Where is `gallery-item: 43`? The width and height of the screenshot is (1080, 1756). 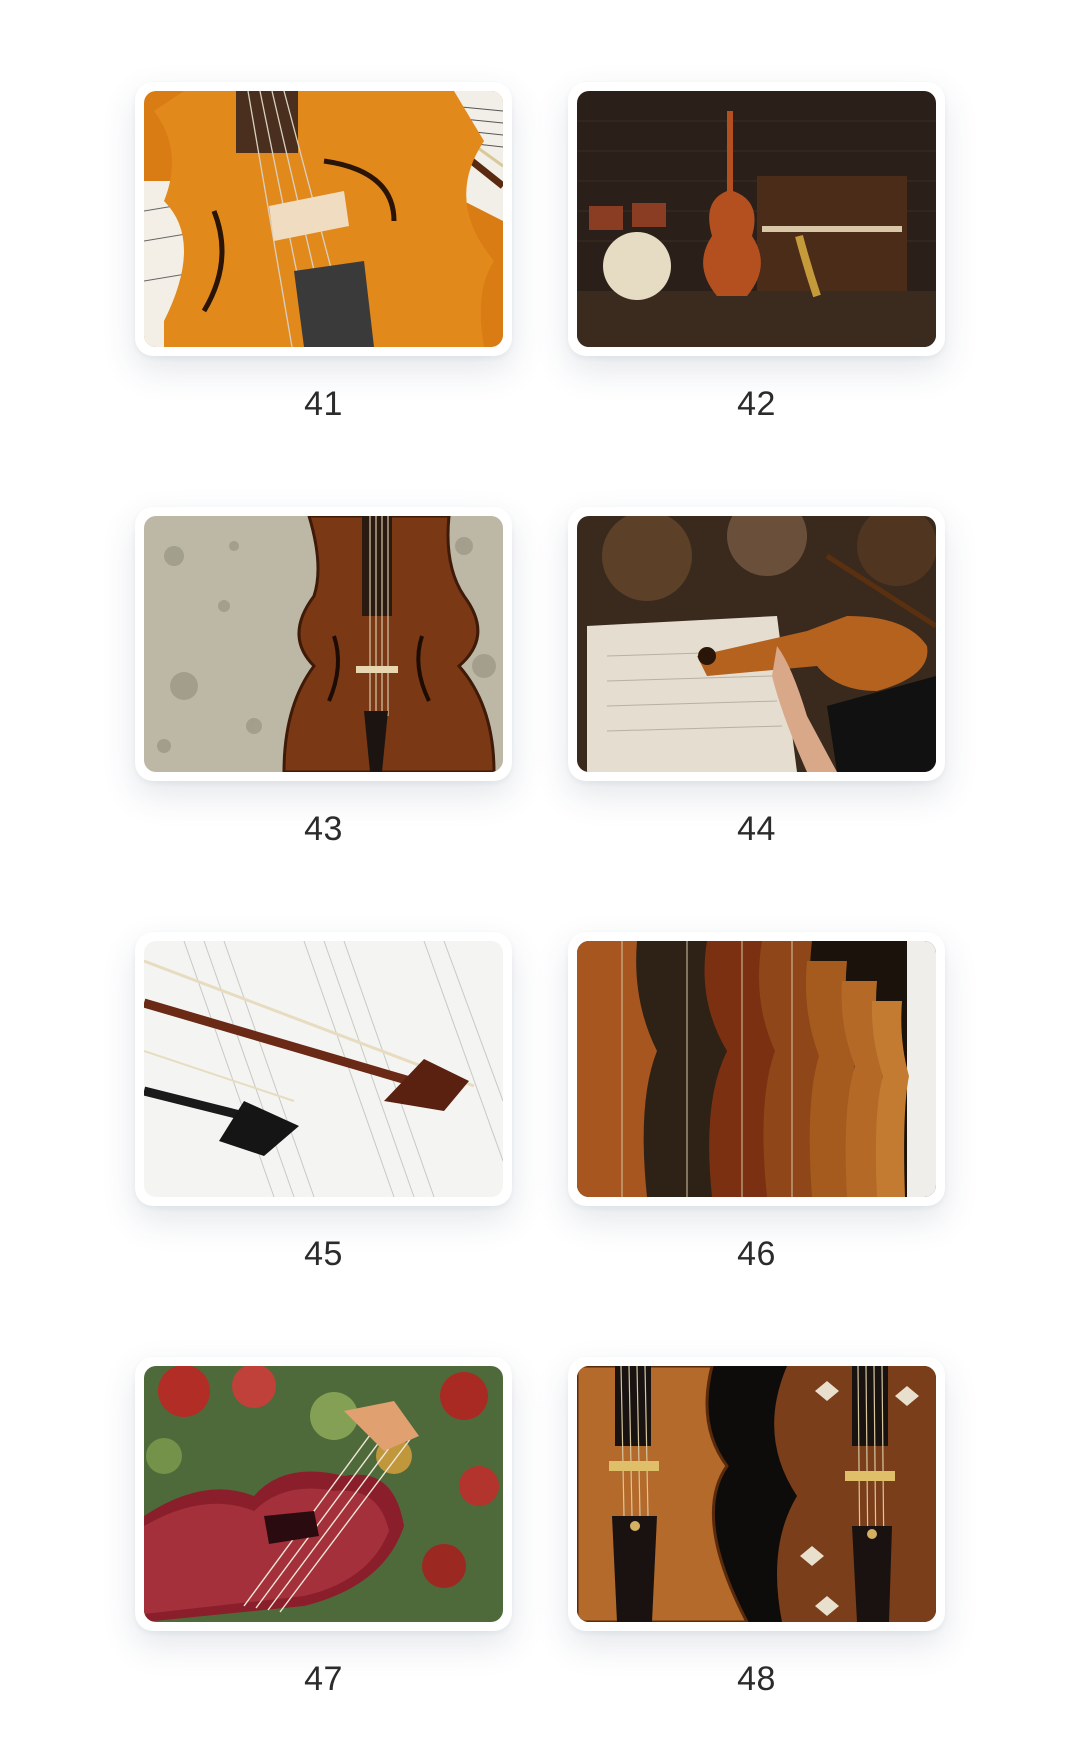 gallery-item: 43 is located at coordinates (323, 719).